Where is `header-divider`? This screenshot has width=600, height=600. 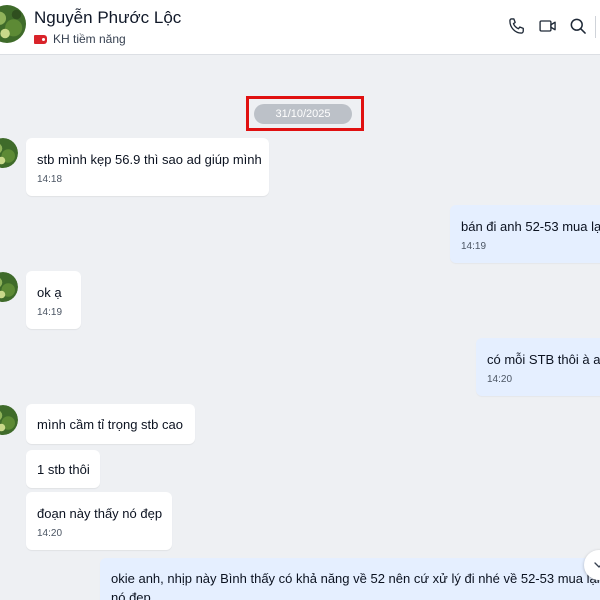 header-divider is located at coordinates (595, 27).